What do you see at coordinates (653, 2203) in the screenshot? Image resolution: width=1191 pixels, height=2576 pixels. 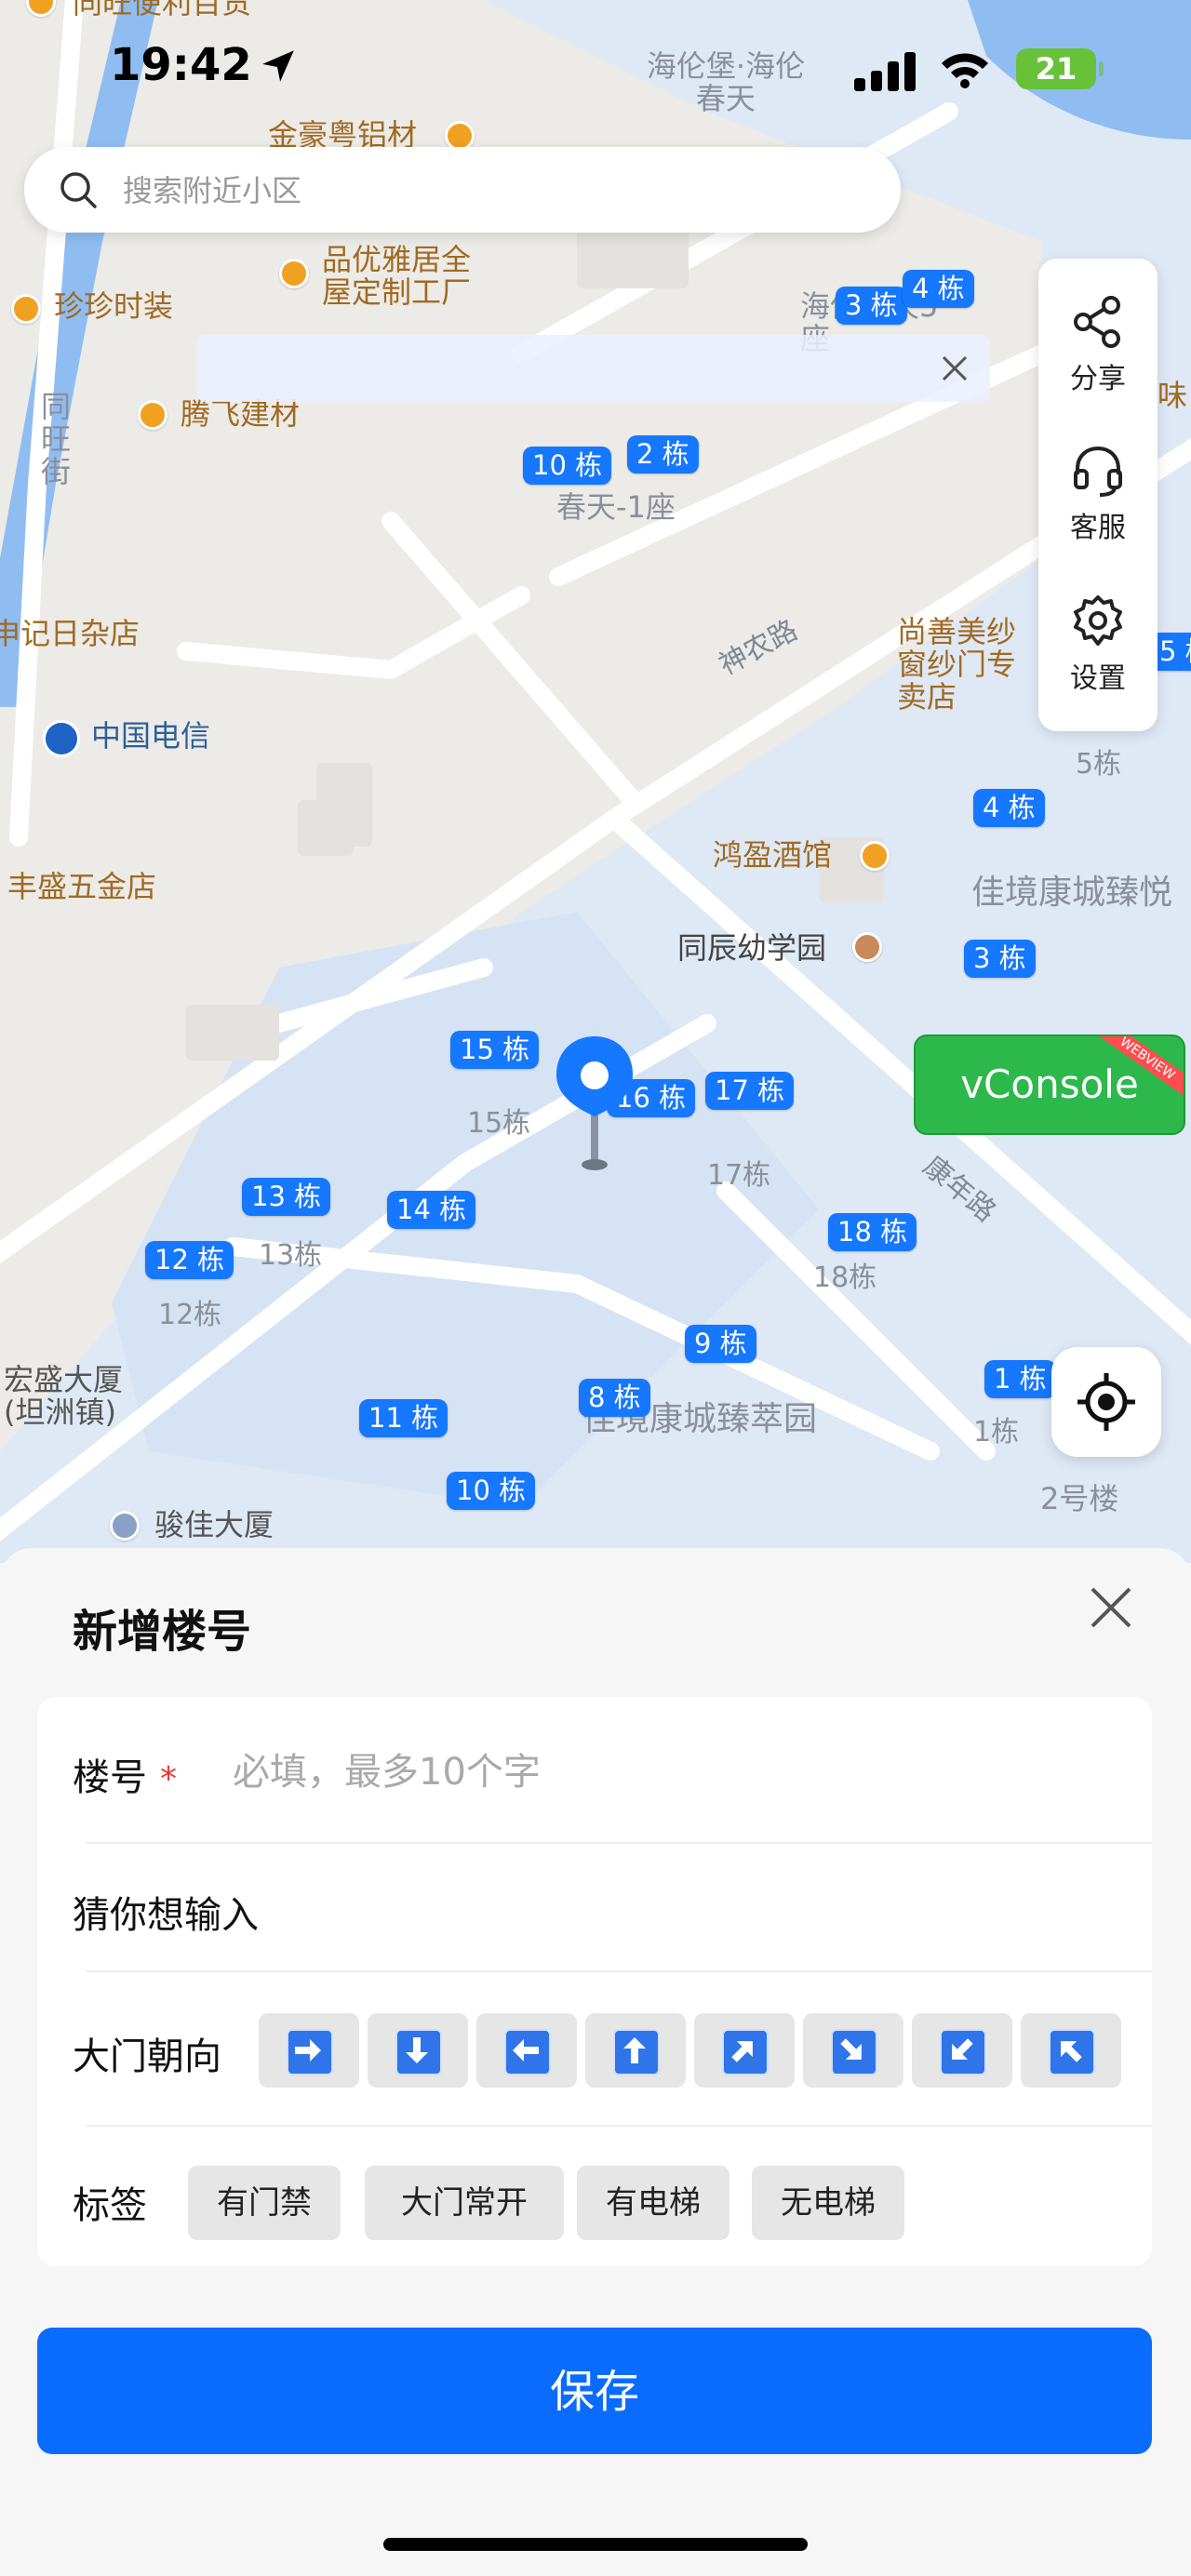 I see `tag-has-elevator: 有电梯` at bounding box center [653, 2203].